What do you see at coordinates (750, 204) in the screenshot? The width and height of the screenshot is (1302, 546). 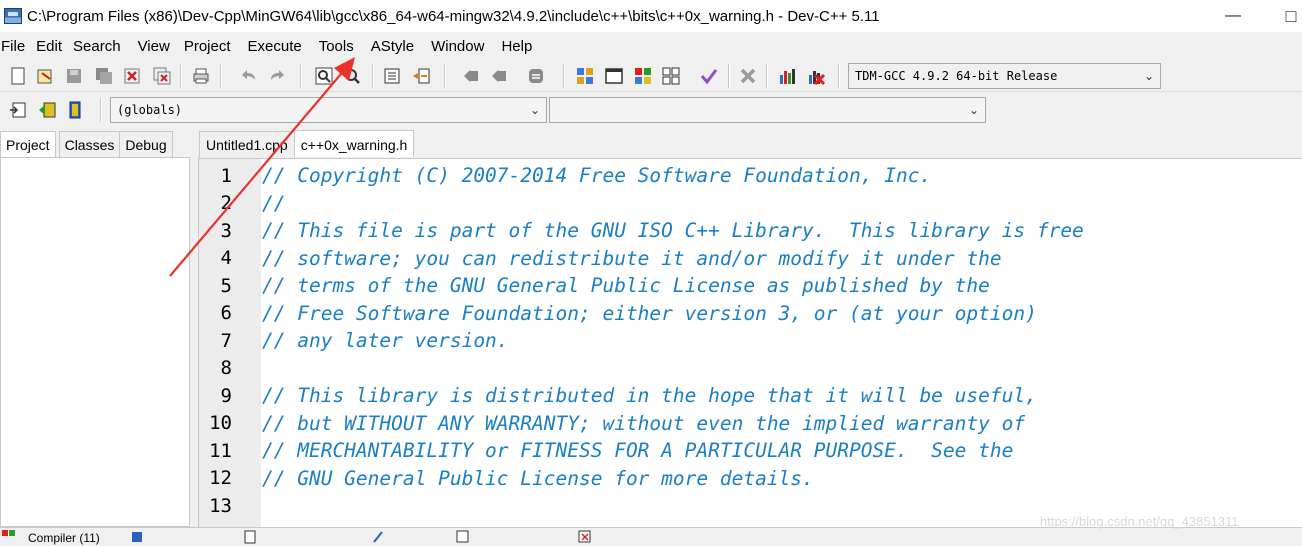 I see `code-line: 2 //` at bounding box center [750, 204].